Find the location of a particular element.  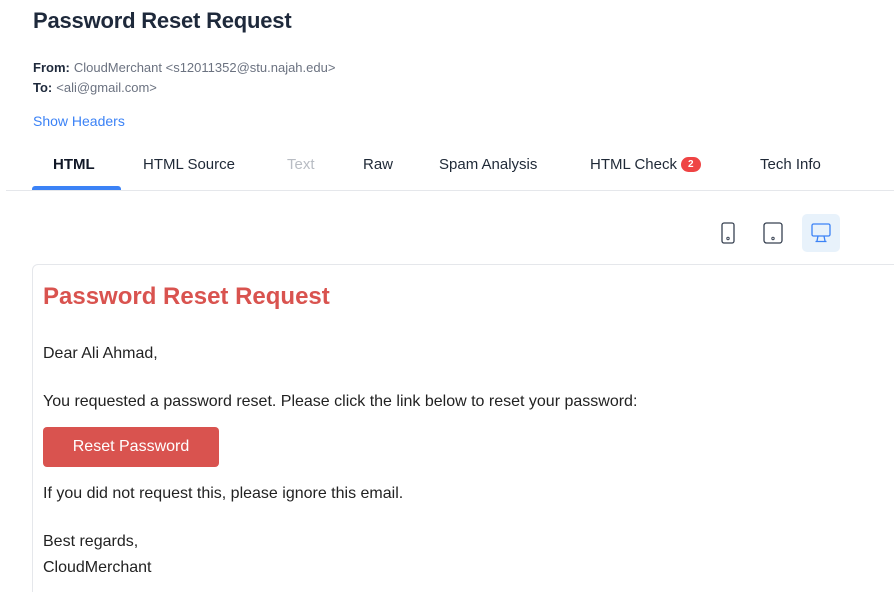

email-signature: CloudMerchant is located at coordinates (97, 567).